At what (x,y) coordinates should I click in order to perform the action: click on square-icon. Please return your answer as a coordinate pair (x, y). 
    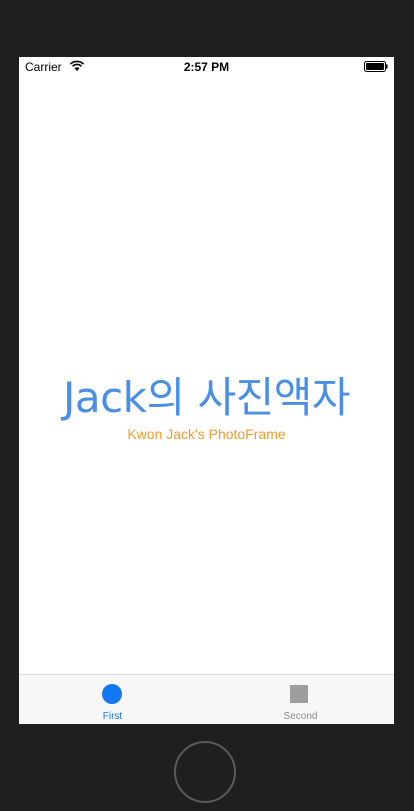
    Looking at the image, I should click on (299, 694).